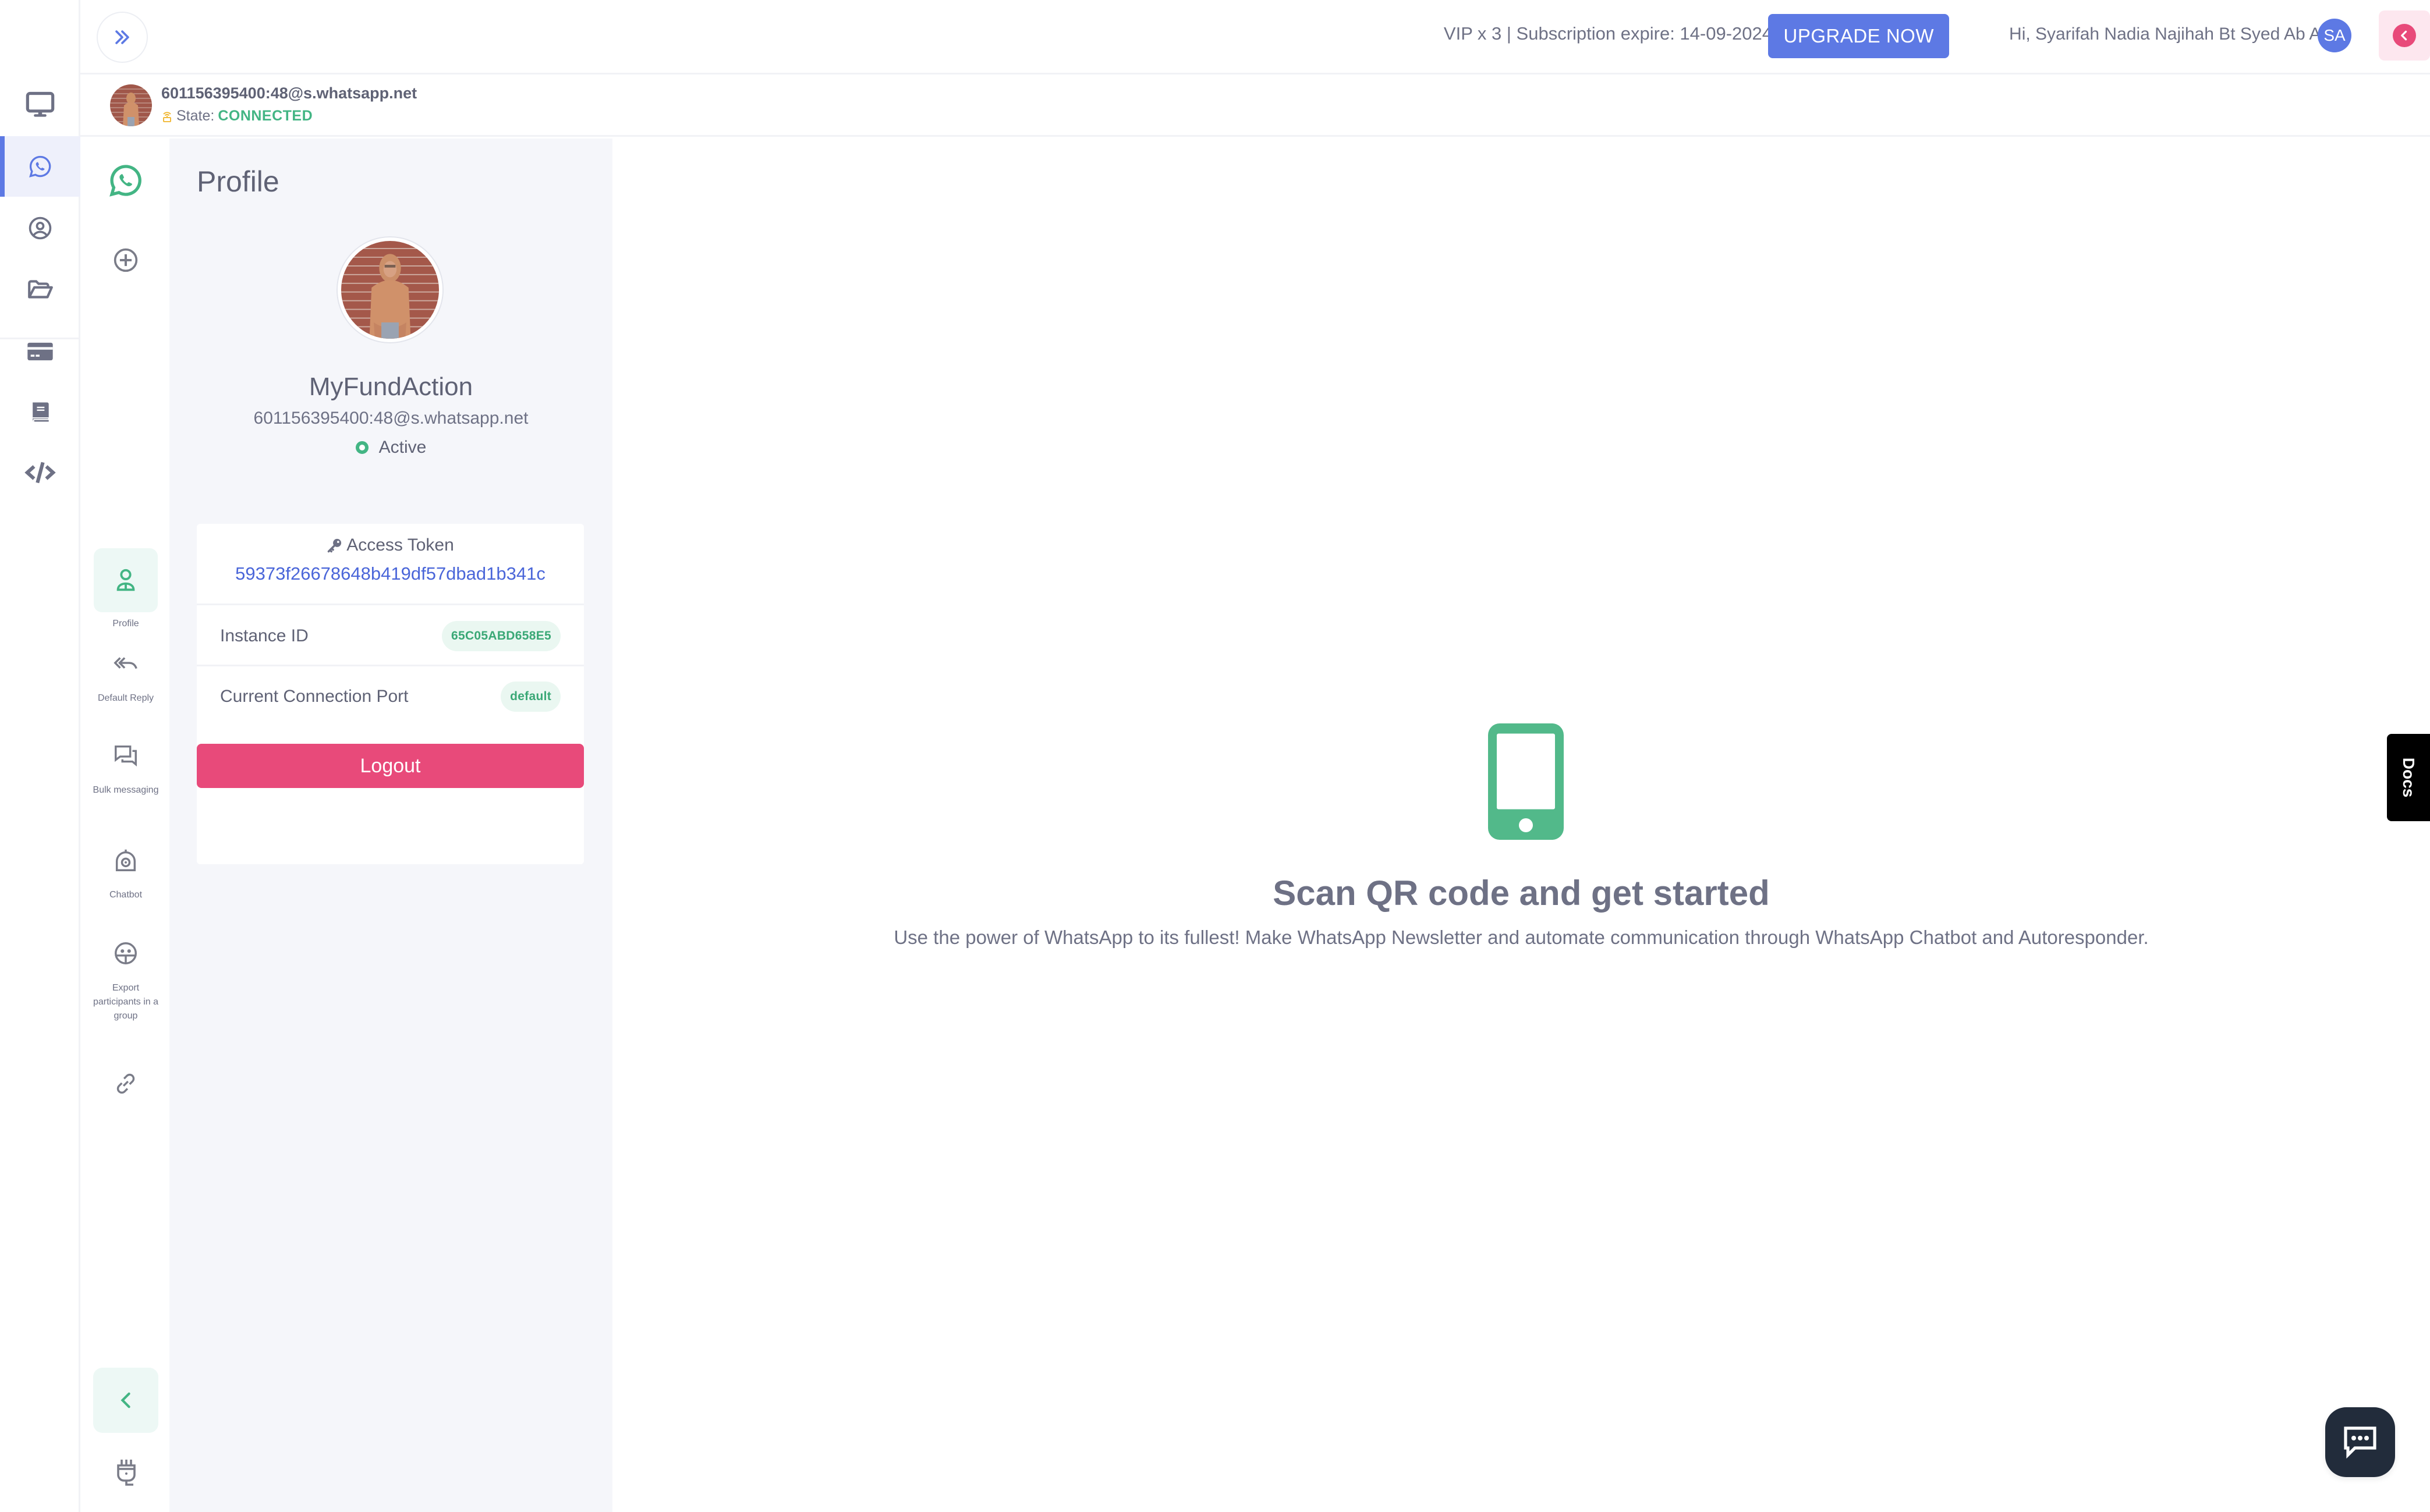 Image resolution: width=2430 pixels, height=1512 pixels. Describe the element at coordinates (391, 386) in the screenshot. I see `profile-name: MyFundAction` at that location.